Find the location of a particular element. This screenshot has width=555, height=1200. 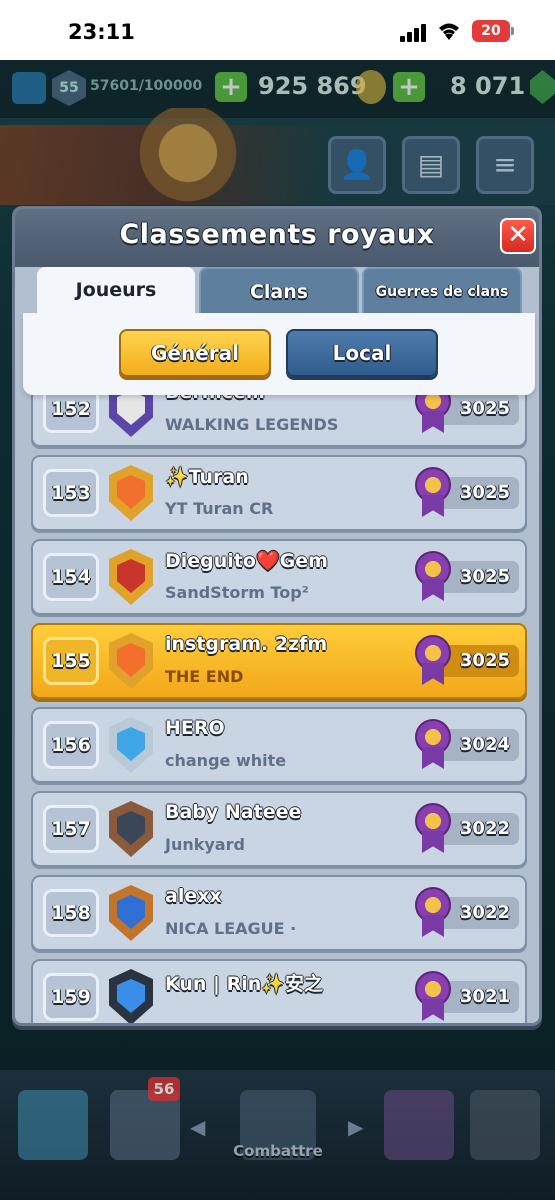

menu-button: ≡ is located at coordinates (505, 165).